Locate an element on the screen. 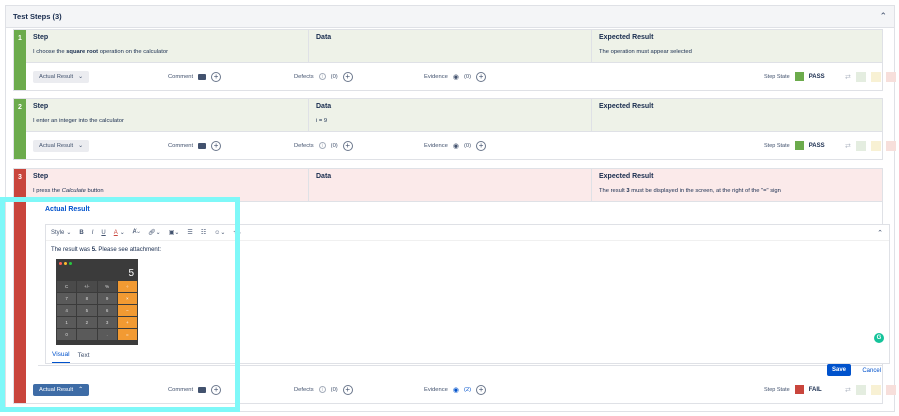 This screenshot has width=899, height=416. data-cell: Data is located at coordinates (450, 185).